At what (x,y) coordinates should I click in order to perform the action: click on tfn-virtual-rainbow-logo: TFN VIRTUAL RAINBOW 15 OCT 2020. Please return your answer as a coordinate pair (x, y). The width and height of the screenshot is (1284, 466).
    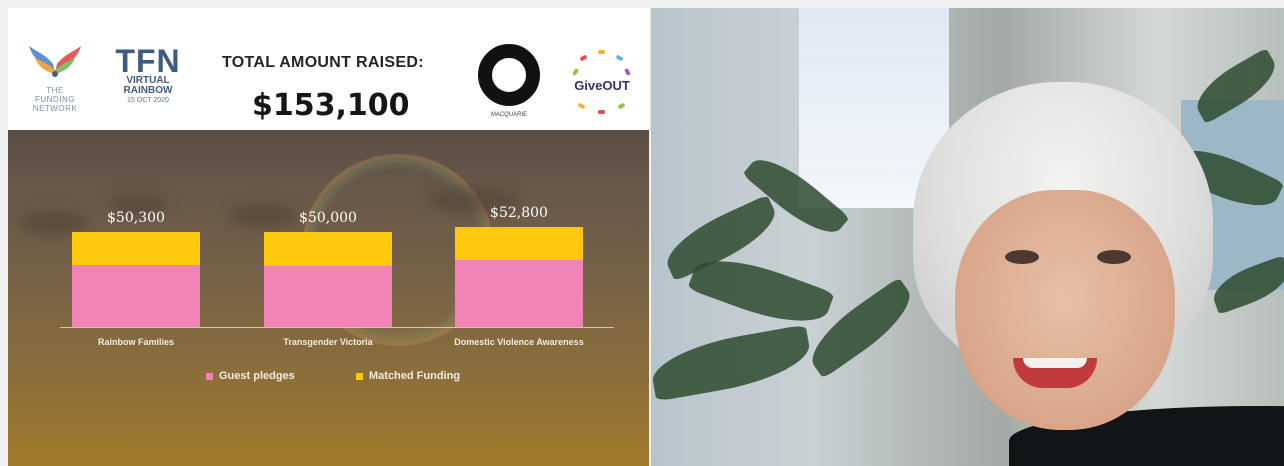
    Looking at the image, I should click on (148, 73).